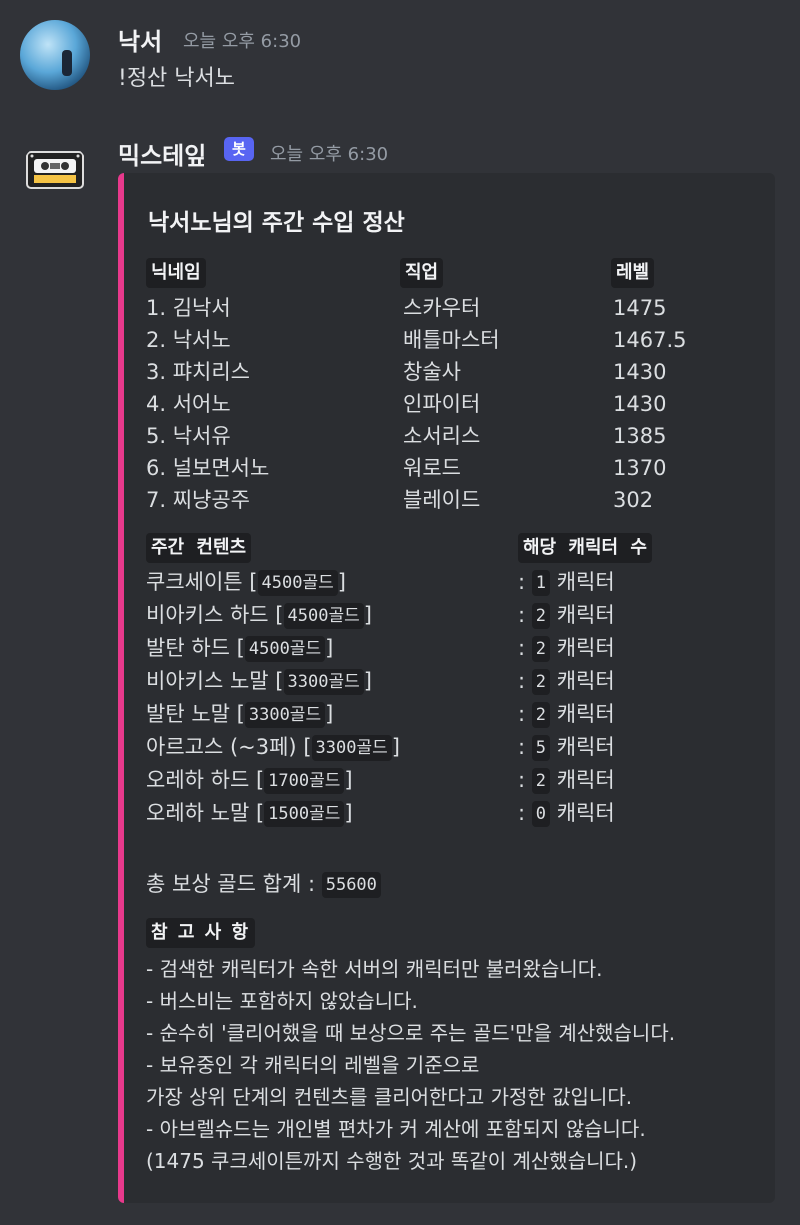  What do you see at coordinates (239, 149) in the screenshot?
I see `bot-badge: 봇` at bounding box center [239, 149].